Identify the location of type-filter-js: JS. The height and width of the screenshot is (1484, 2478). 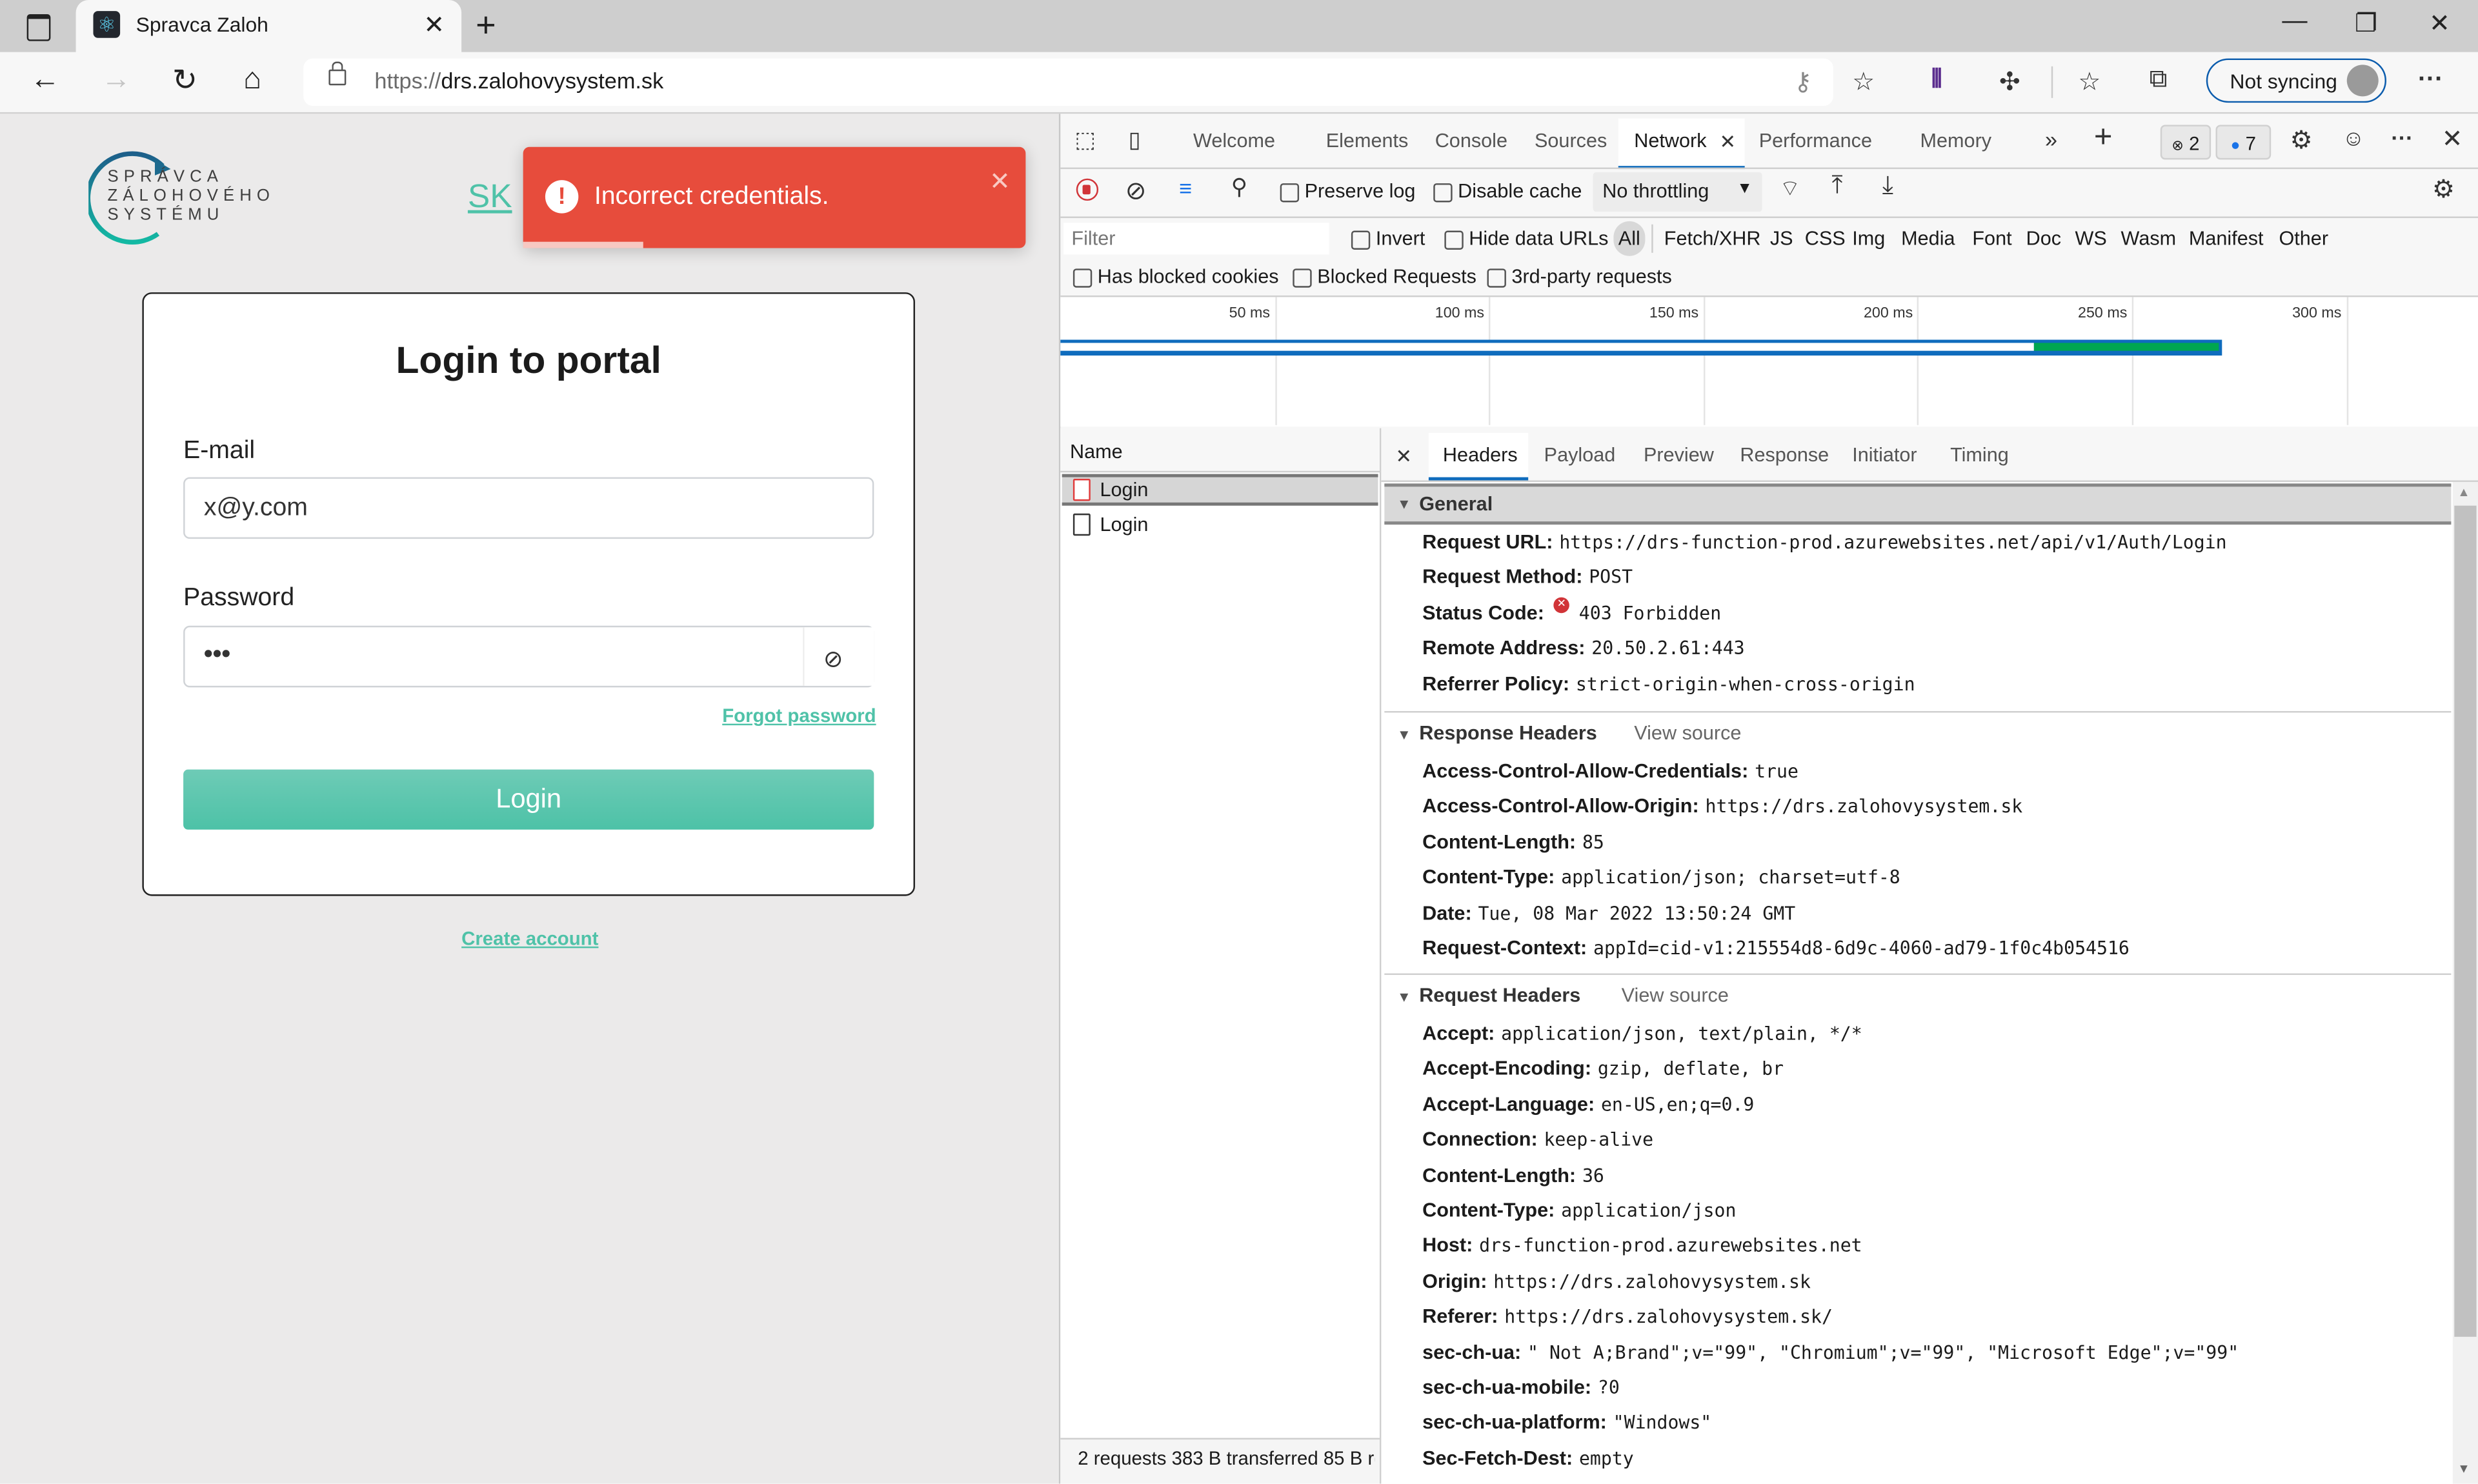
(1781, 239).